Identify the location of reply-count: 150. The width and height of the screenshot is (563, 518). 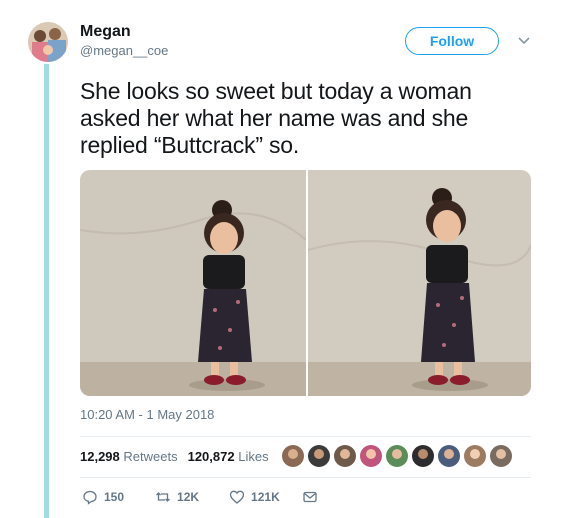
(114, 497).